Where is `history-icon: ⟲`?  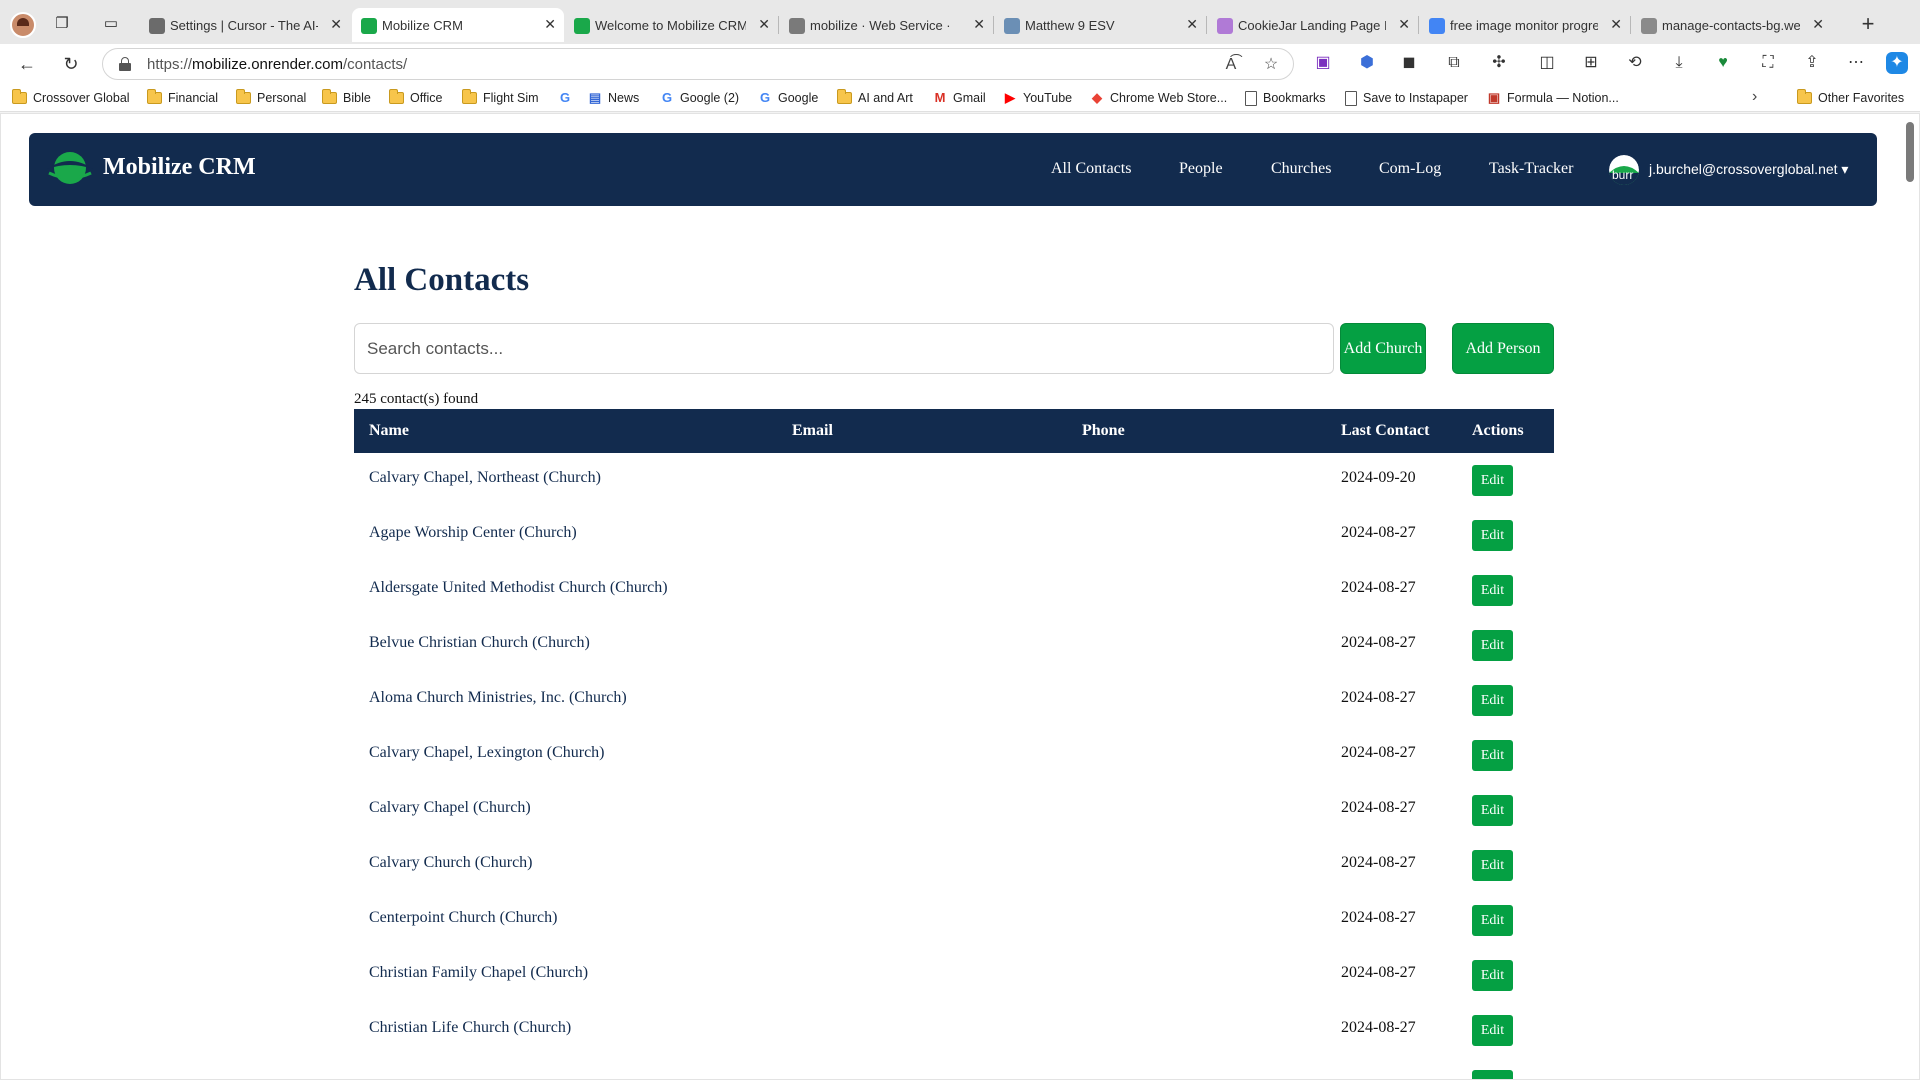 history-icon: ⟲ is located at coordinates (1635, 63).